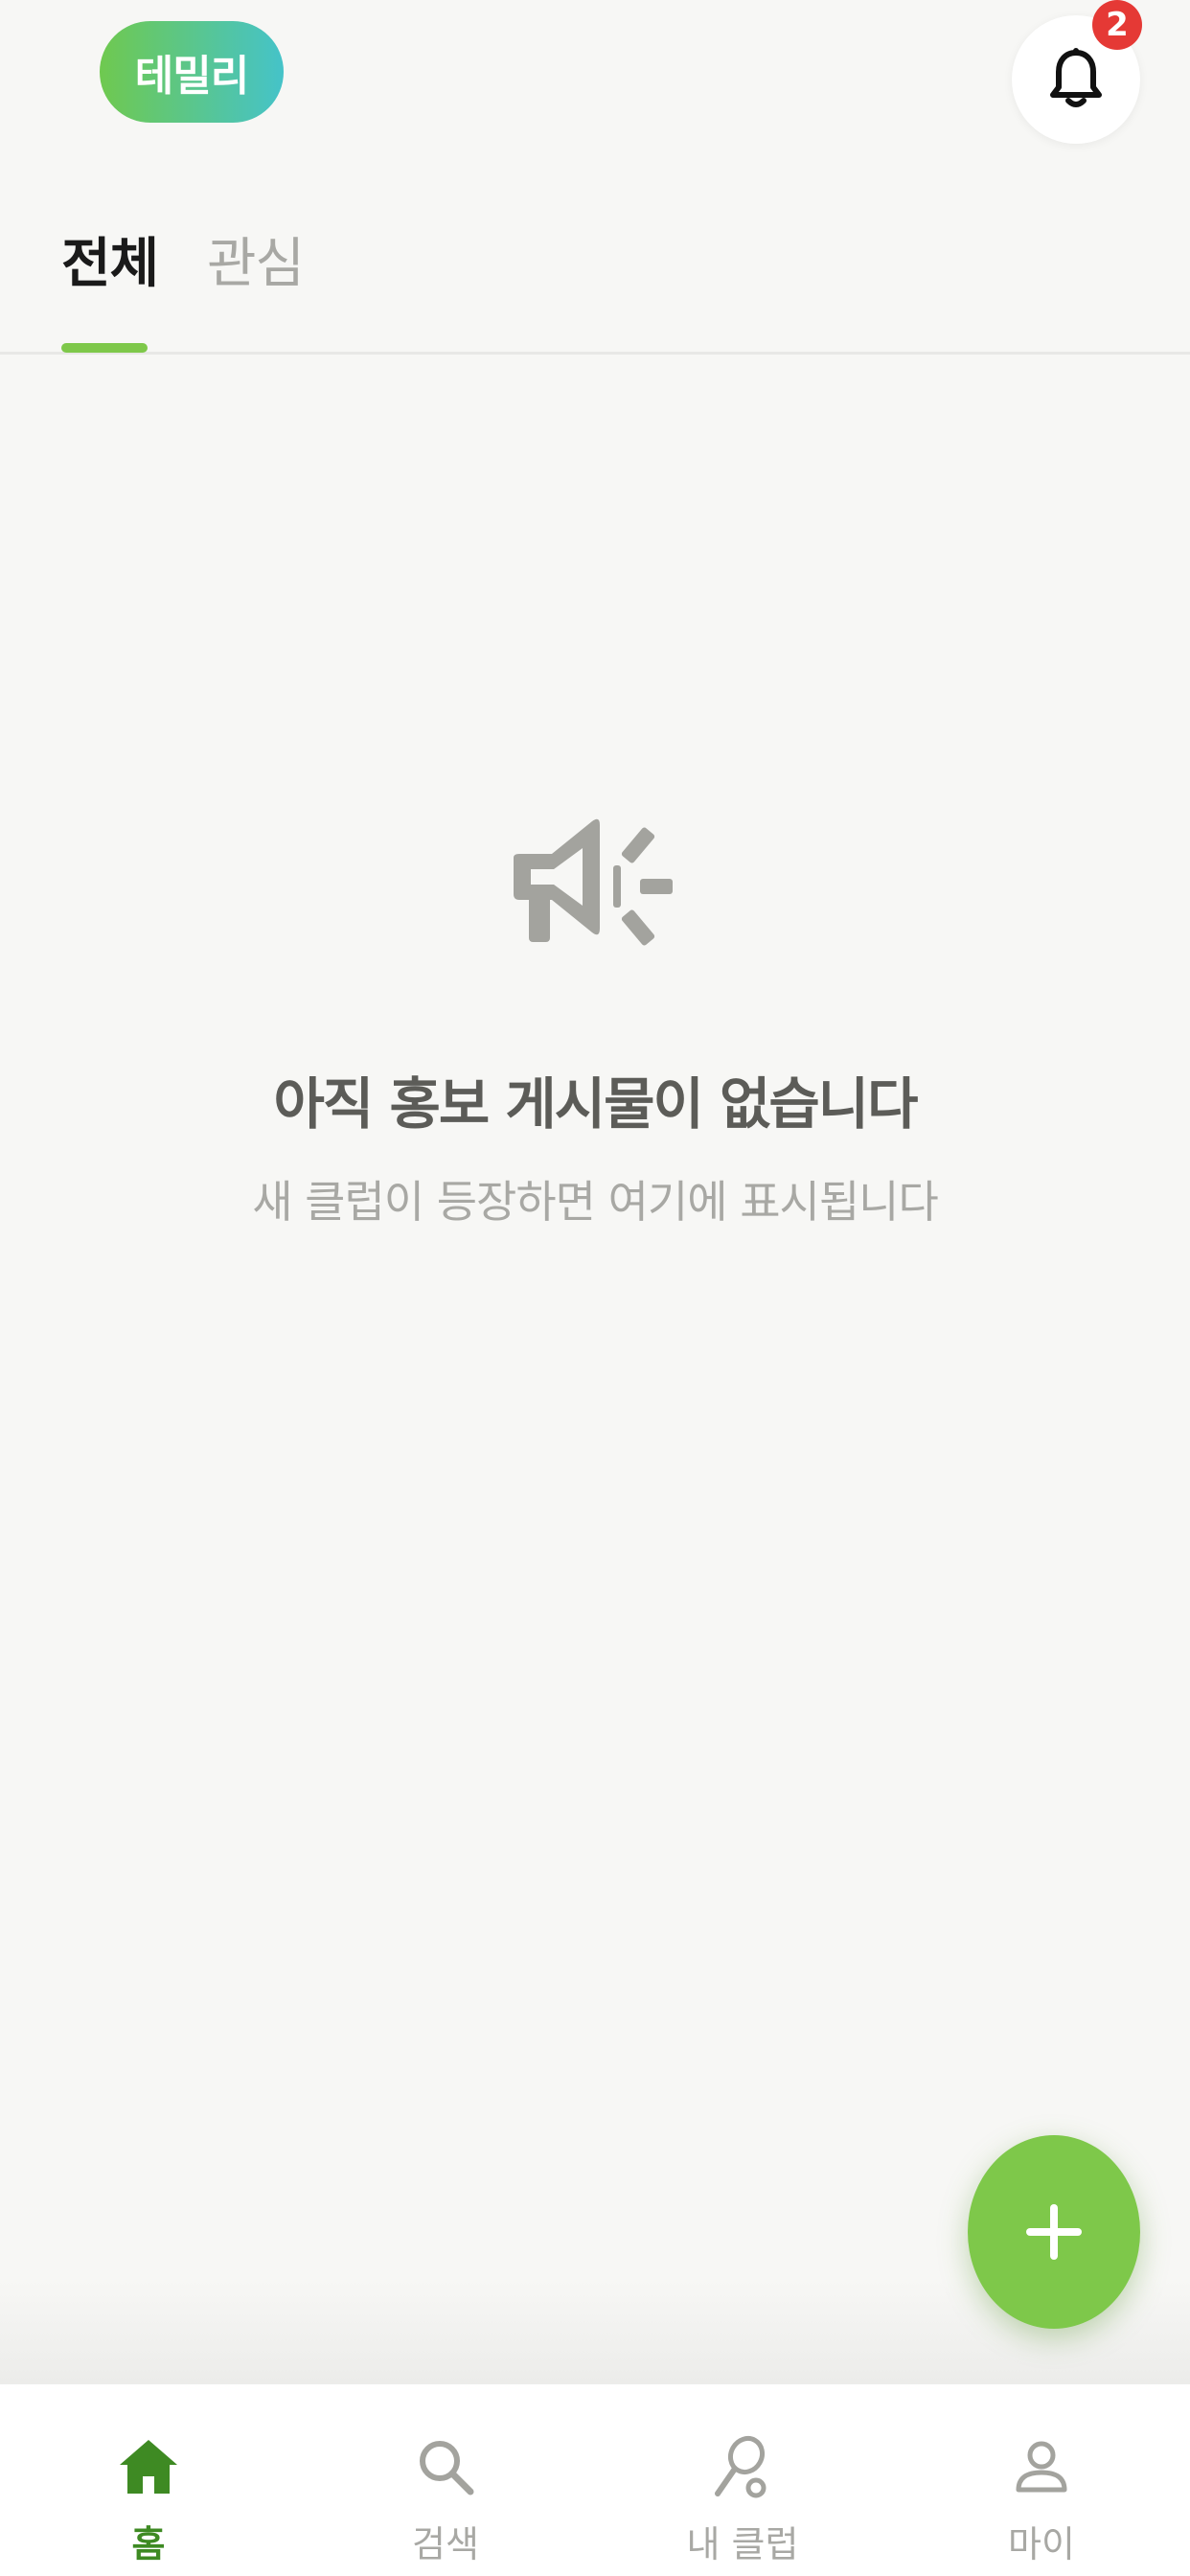  Describe the element at coordinates (596, 1104) in the screenshot. I see `empty-state-title: 아직 홍보 게시물이 없습니다` at that location.